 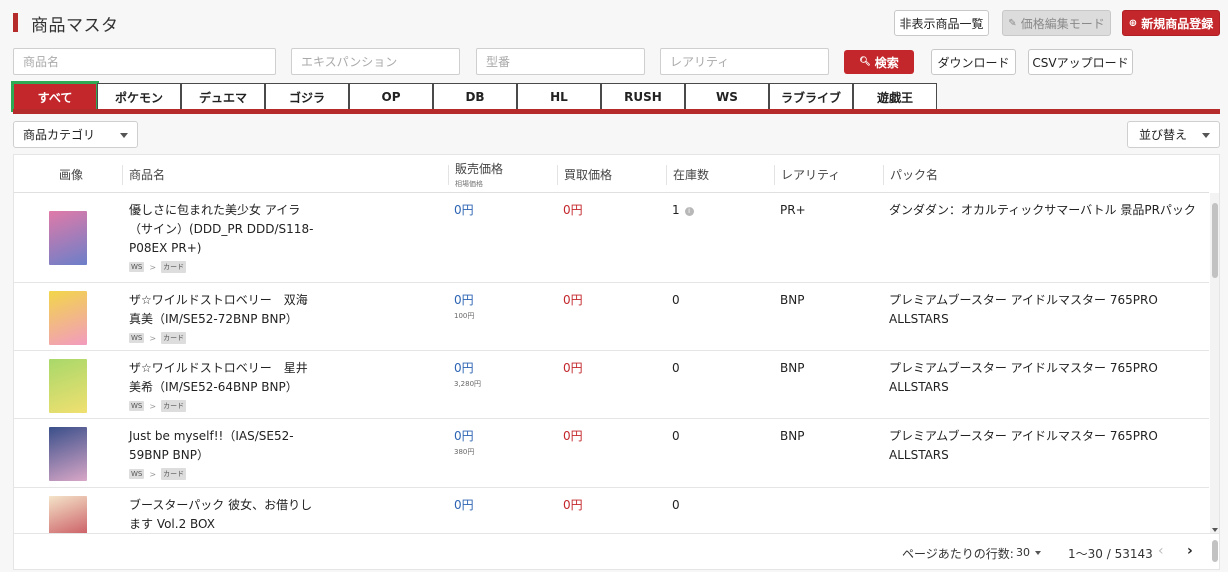 What do you see at coordinates (468, 384) in the screenshot?
I see `market-price: 3,280円` at bounding box center [468, 384].